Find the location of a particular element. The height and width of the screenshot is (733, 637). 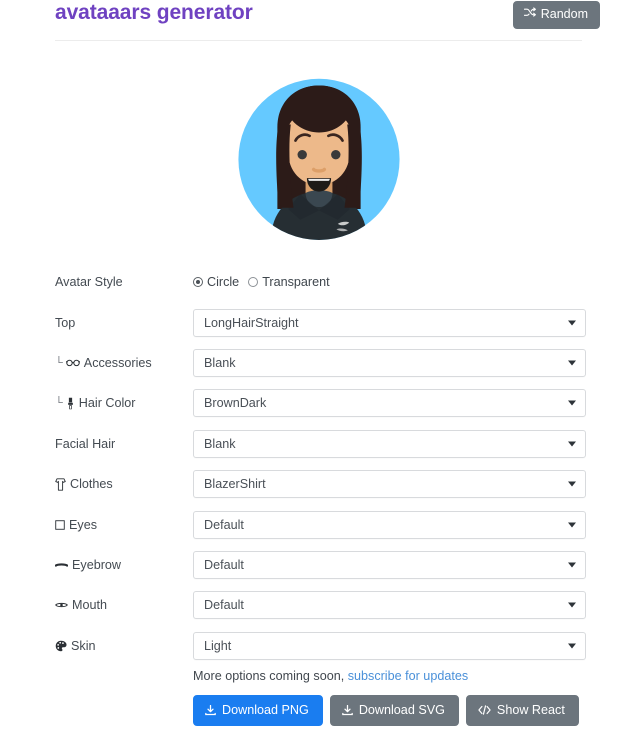

action-buttons: Download PNG Download SVG Show React is located at coordinates (403, 710).